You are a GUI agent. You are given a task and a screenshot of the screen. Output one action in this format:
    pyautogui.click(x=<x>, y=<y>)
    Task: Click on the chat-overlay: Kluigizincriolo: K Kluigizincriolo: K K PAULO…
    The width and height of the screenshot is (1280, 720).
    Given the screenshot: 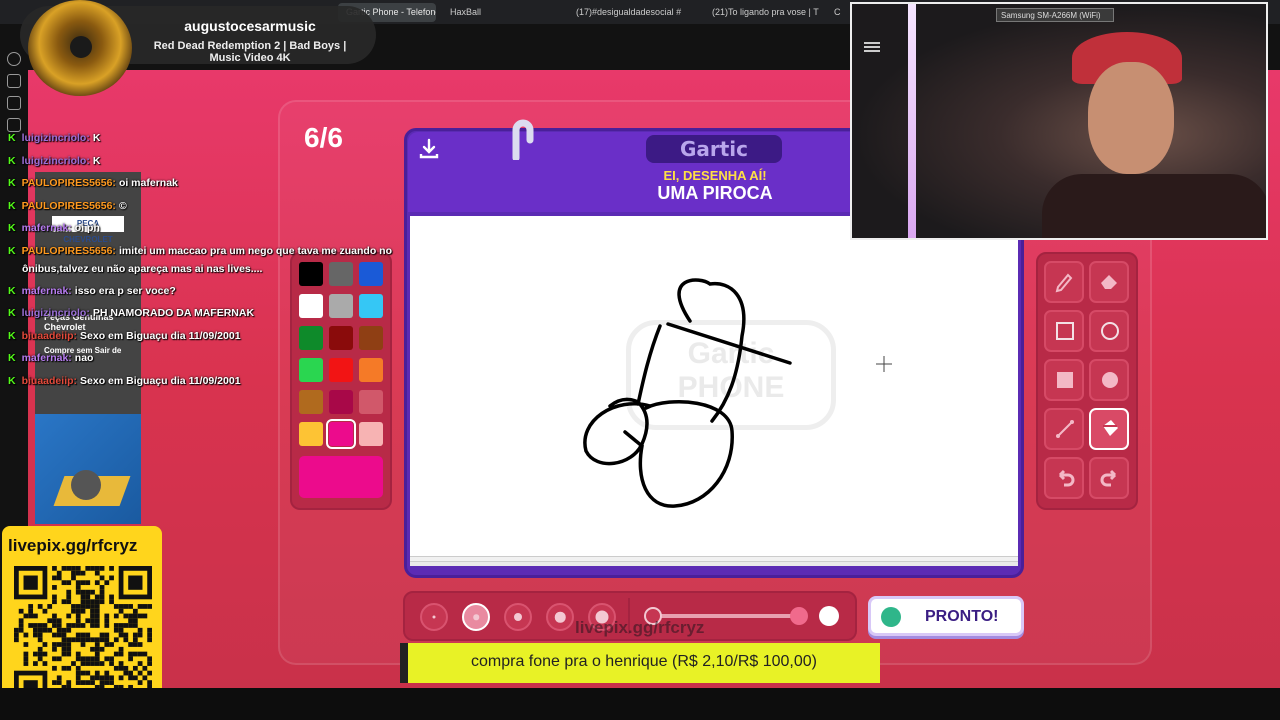 What is the action you would take?
    pyautogui.click(x=204, y=263)
    